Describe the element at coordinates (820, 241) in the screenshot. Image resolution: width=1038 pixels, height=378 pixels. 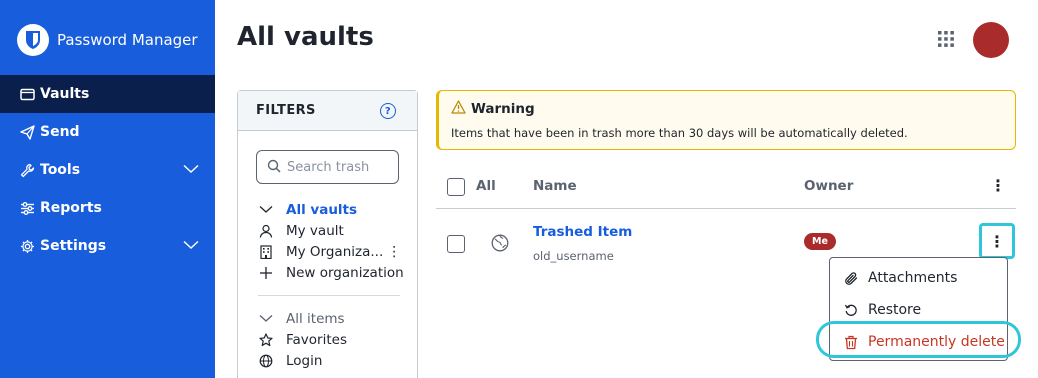
I see `owner-badge: Me` at that location.